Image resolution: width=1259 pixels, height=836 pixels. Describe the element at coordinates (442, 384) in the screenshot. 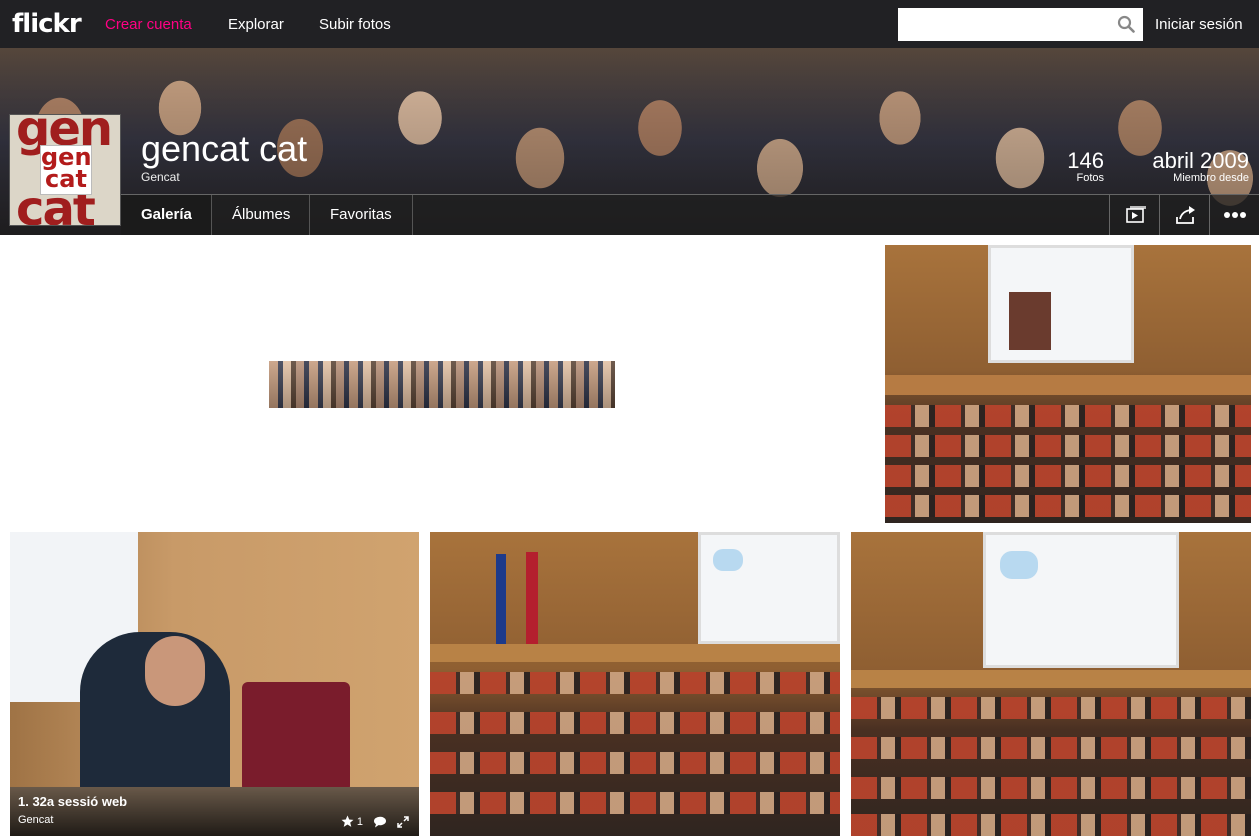

I see `crowd-thumbnail` at that location.